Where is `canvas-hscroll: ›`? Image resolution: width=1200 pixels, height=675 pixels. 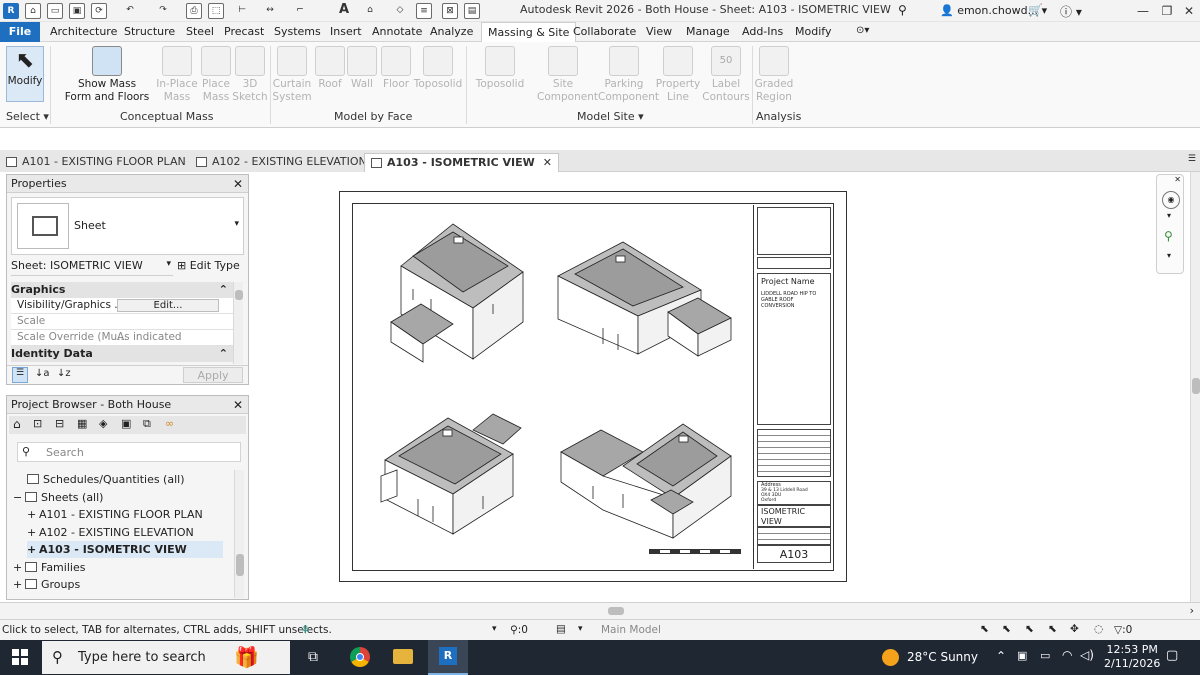
canvas-hscroll: › is located at coordinates (600, 610).